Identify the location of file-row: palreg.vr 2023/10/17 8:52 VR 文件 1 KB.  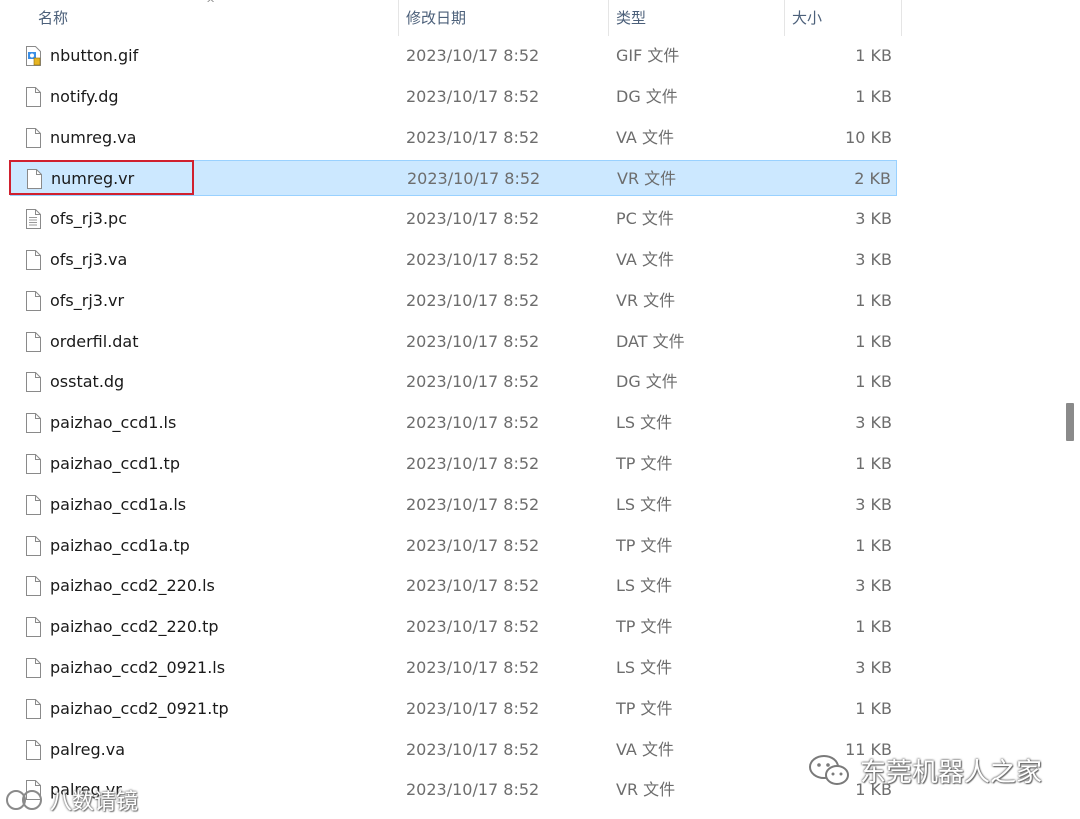
(453, 790).